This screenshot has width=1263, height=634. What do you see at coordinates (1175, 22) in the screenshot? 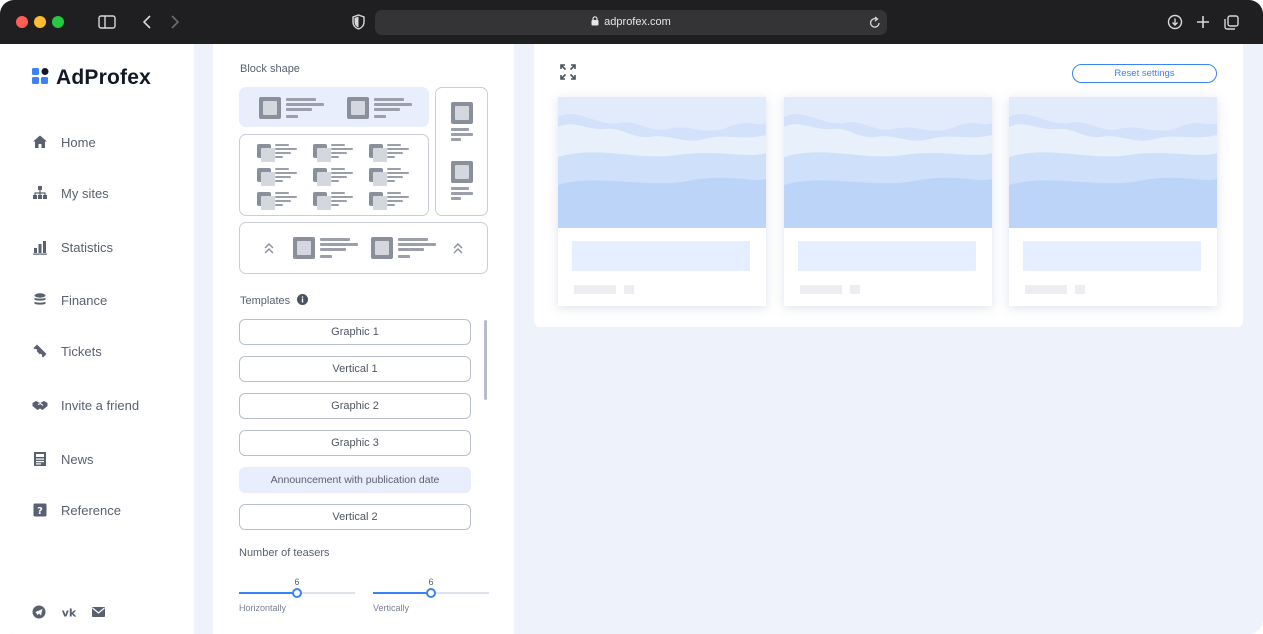
I see `download-icon` at bounding box center [1175, 22].